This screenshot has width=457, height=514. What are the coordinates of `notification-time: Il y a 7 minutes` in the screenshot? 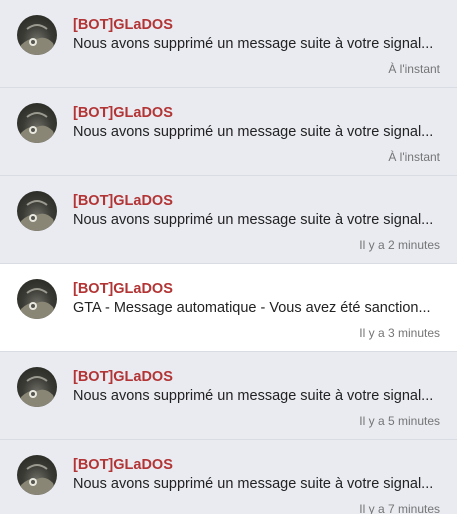 It's located at (399, 508).